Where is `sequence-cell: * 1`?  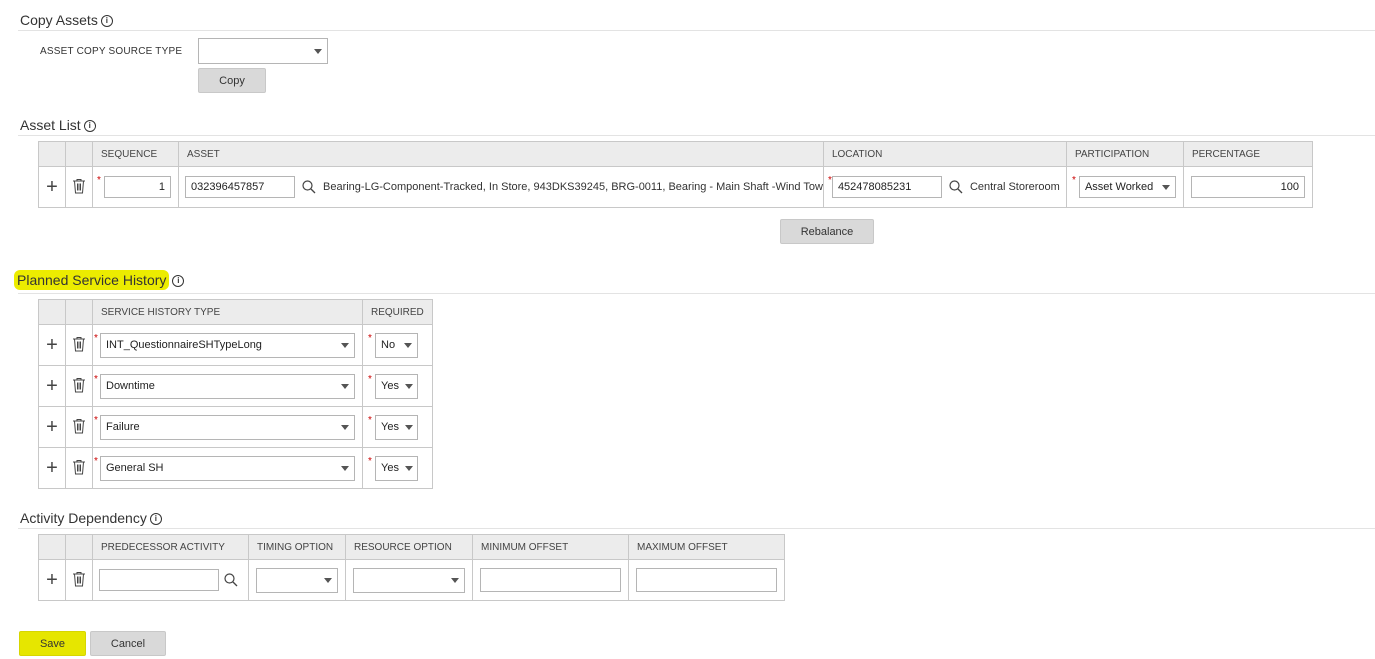
sequence-cell: * 1 is located at coordinates (135, 187).